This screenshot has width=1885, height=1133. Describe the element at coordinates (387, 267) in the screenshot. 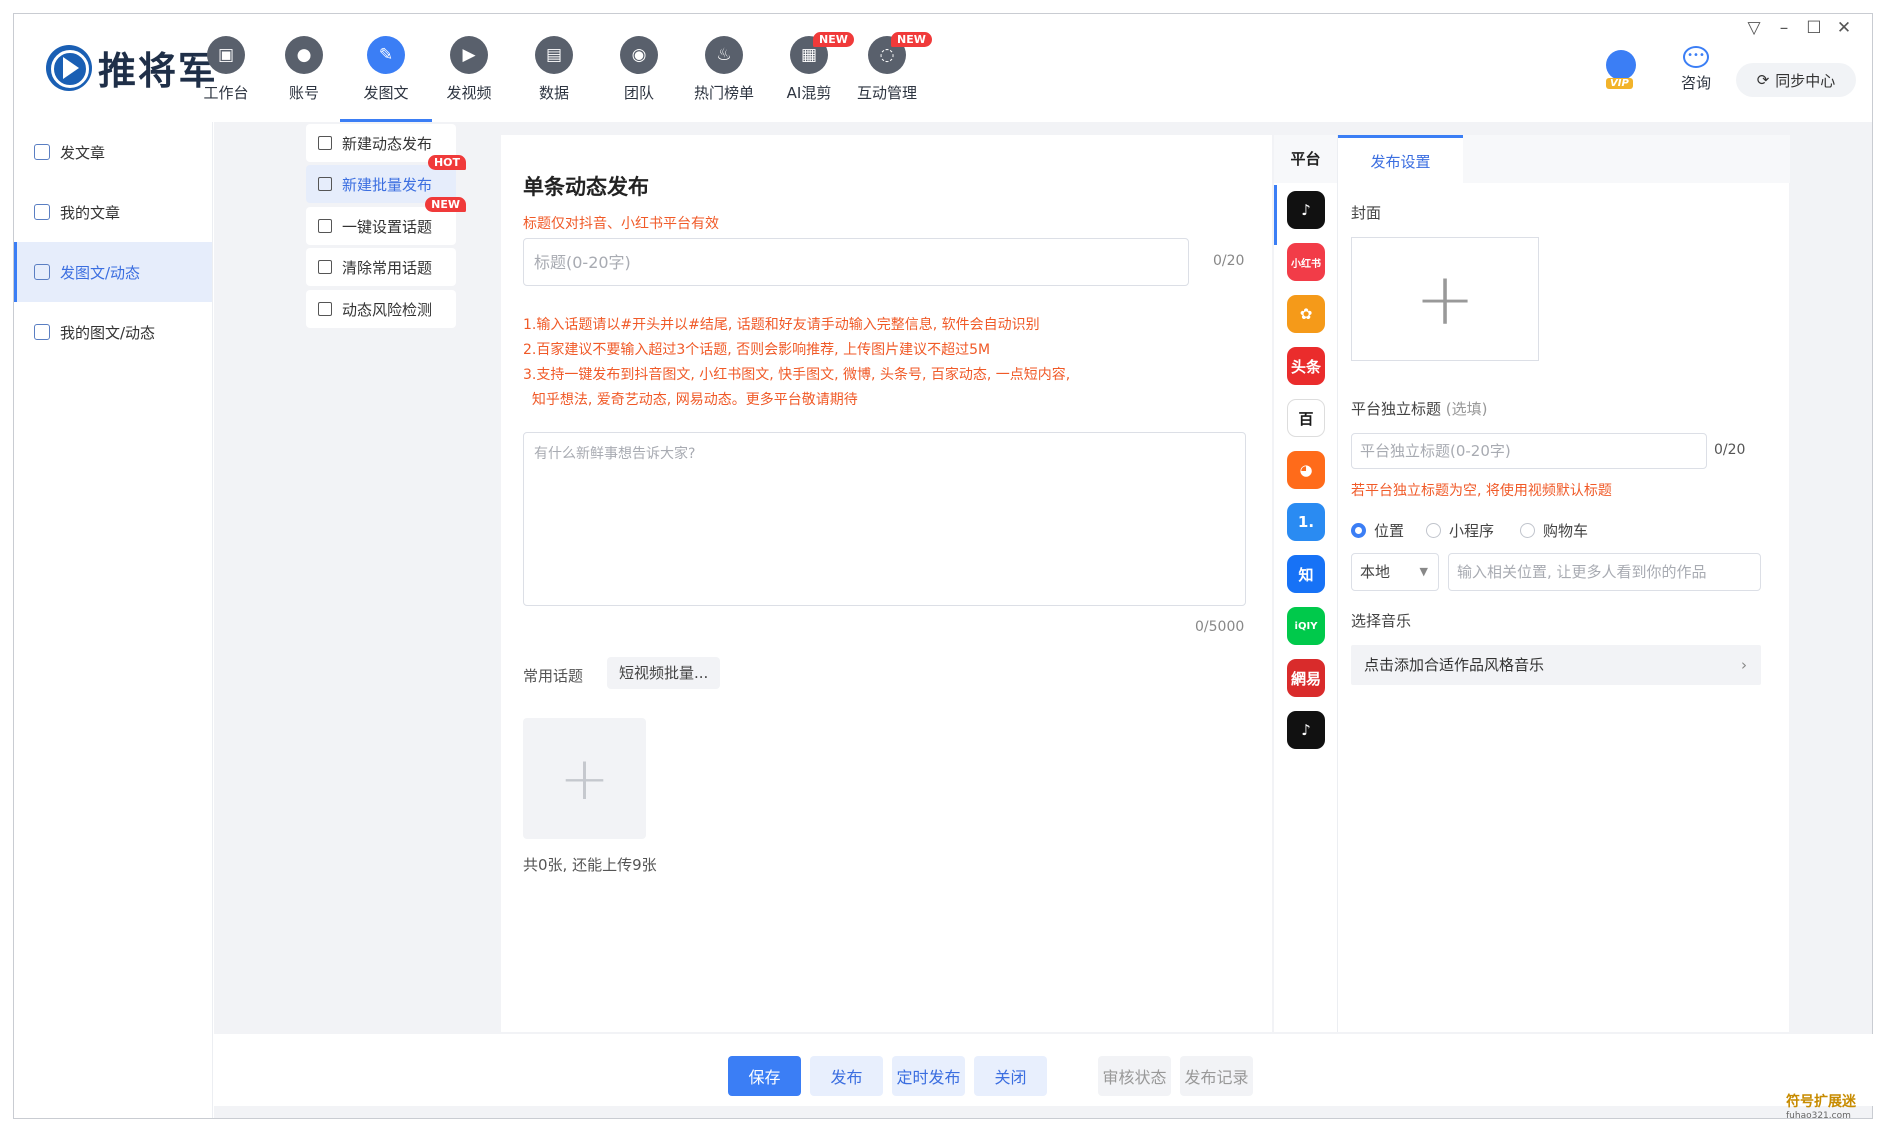

I see `submenu-item-label: 清除常用话题` at that location.